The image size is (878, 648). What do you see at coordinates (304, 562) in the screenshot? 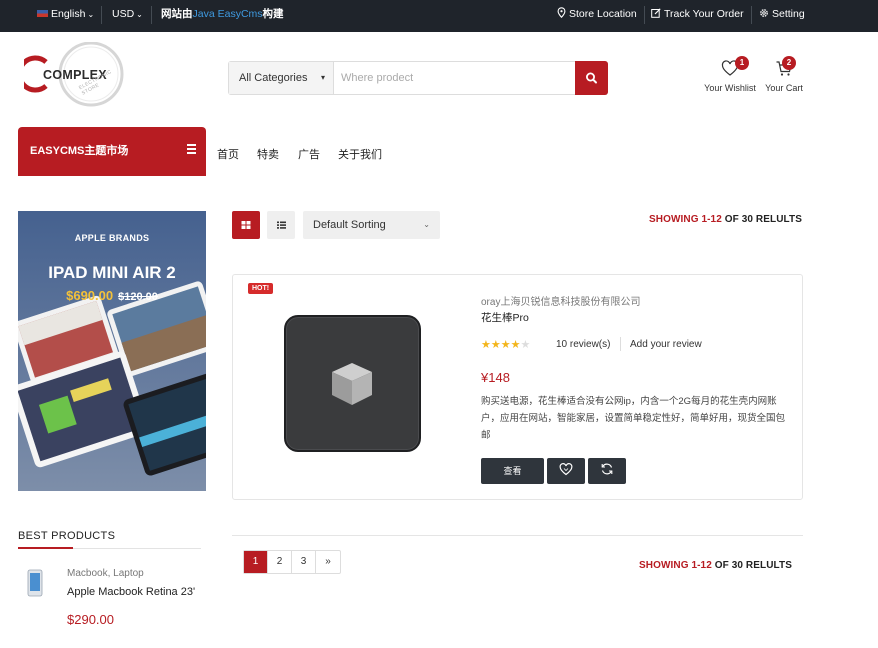
I see `page-3-button: 3` at bounding box center [304, 562].